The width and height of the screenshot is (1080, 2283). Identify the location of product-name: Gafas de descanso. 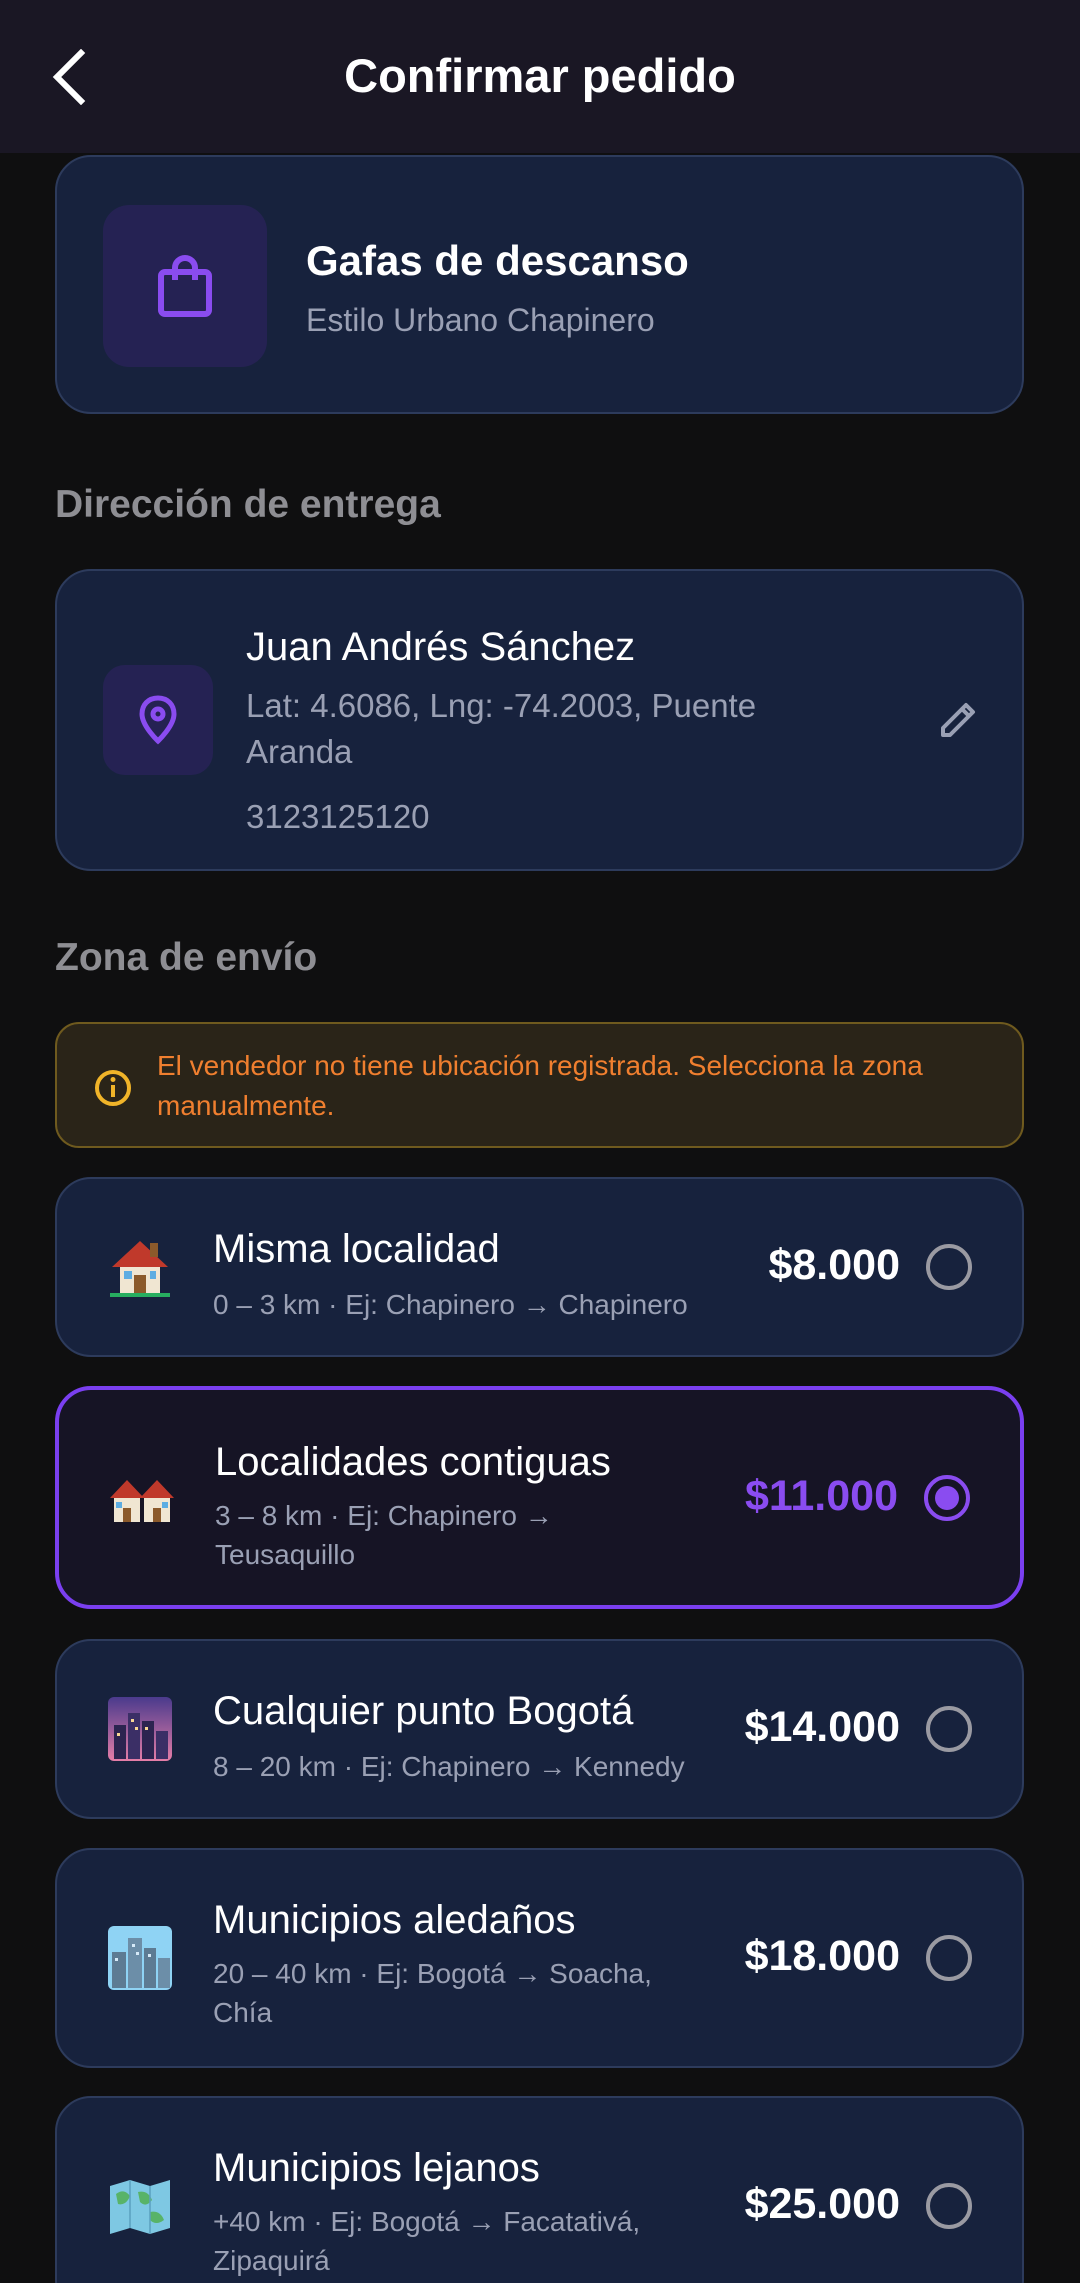
(497, 260).